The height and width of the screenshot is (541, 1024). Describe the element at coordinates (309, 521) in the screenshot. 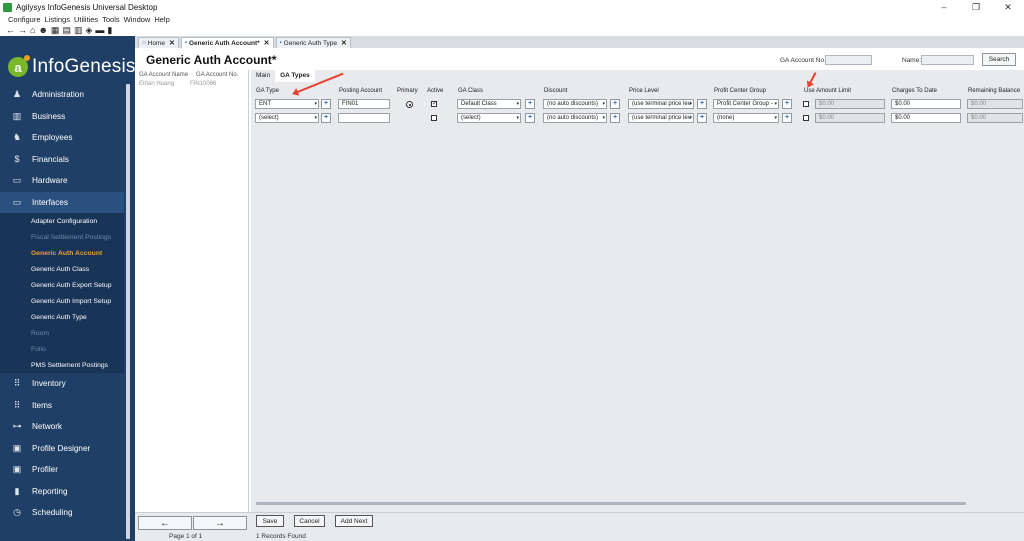

I see `cancel-button: Cancel` at that location.